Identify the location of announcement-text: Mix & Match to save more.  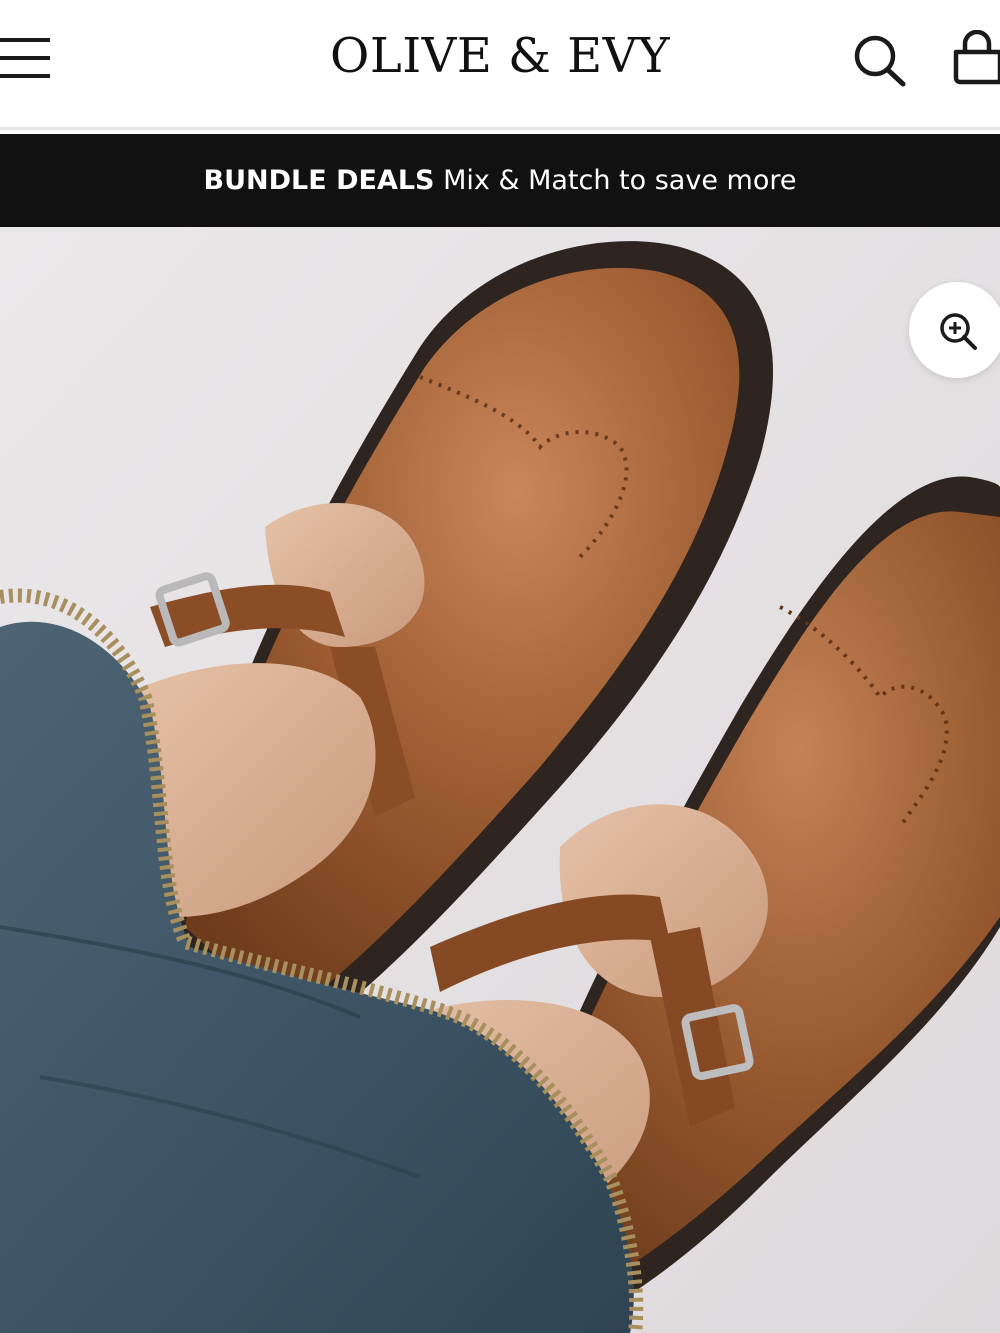
(615, 180).